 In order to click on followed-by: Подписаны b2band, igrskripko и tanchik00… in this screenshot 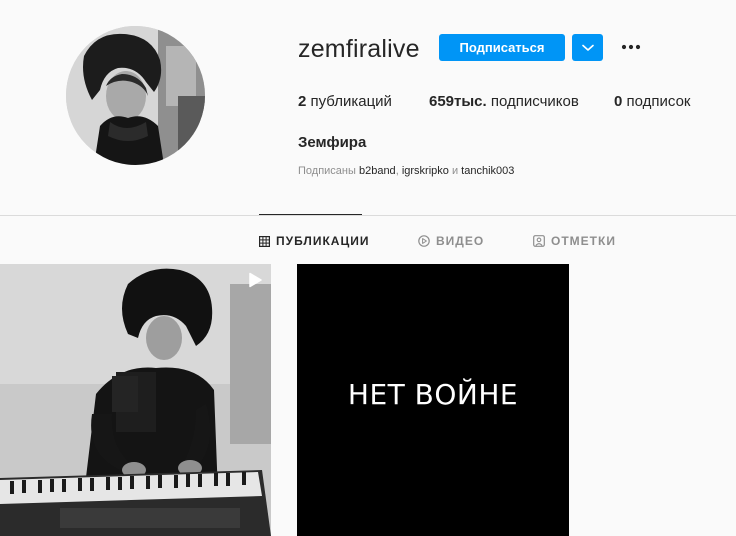, I will do `click(406, 171)`.